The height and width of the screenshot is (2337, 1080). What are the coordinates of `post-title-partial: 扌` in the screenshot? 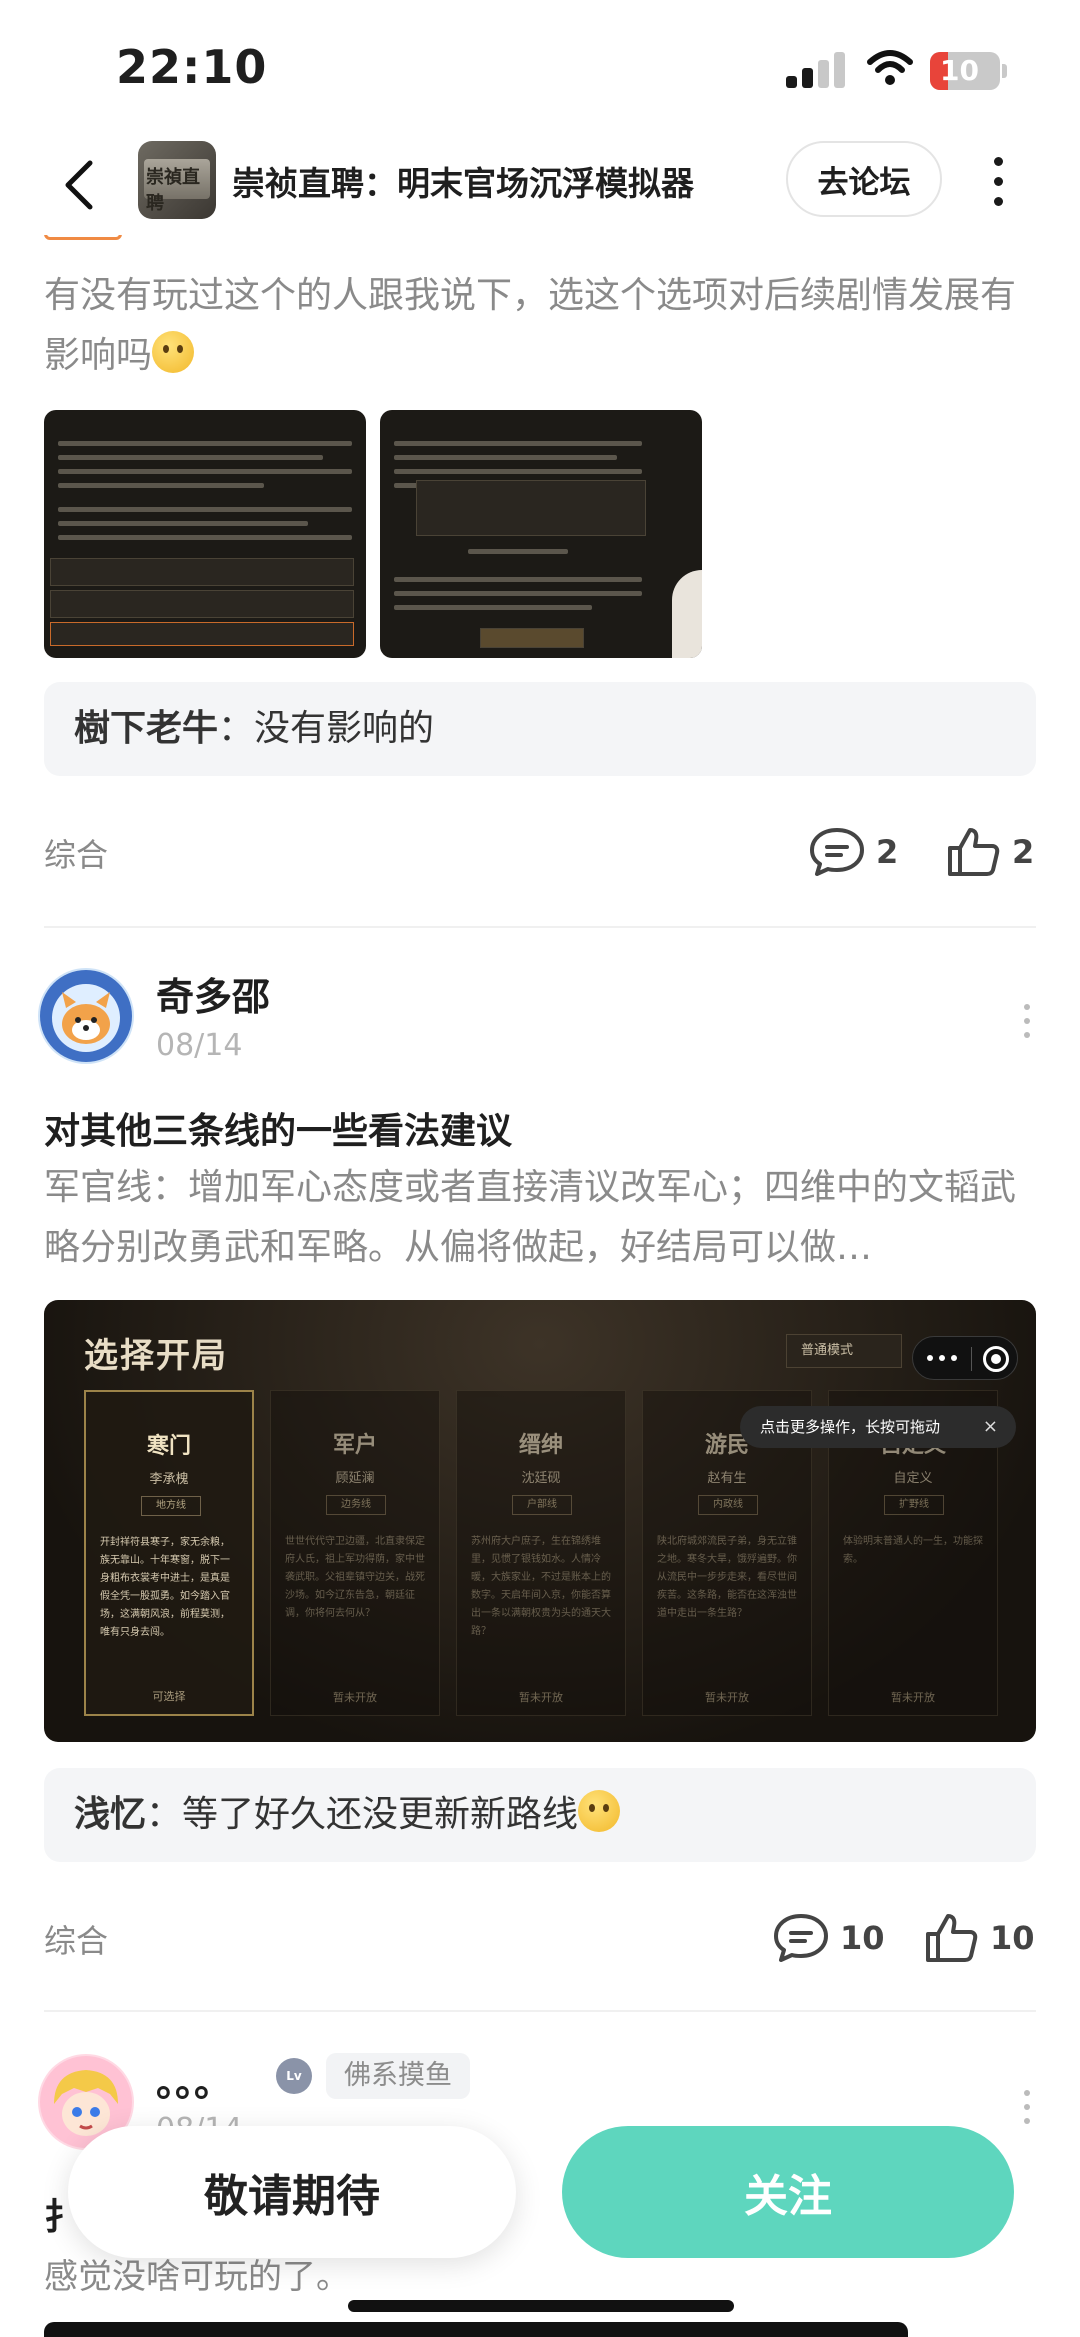 It's located at (56, 2214).